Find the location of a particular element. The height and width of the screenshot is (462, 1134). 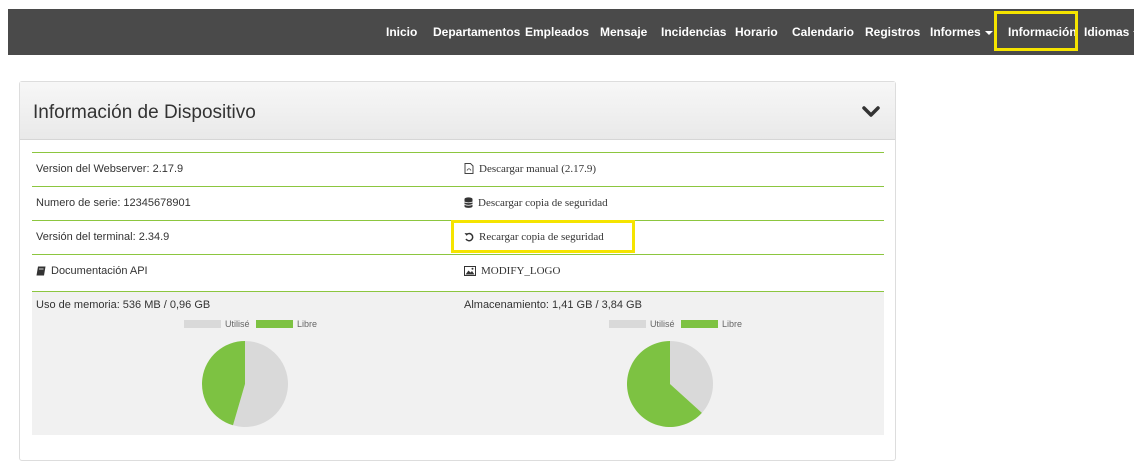

storage-pie-chart is located at coordinates (670, 384).